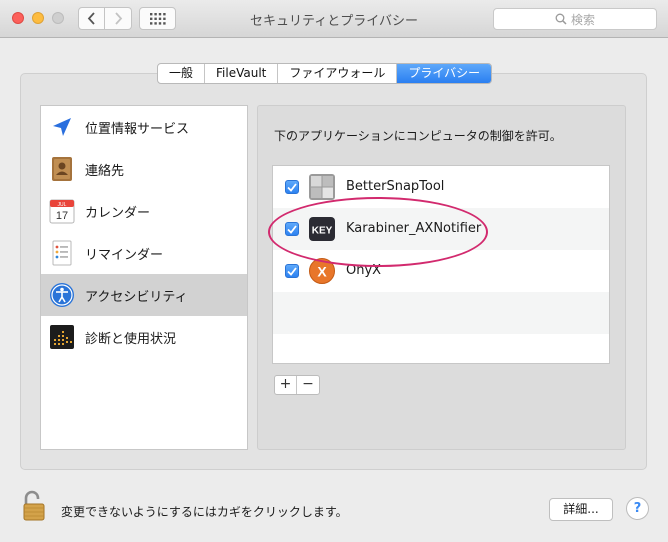 The height and width of the screenshot is (542, 668). I want to click on list-item: KEY Karabiner_AXNotifier, so click(441, 229).